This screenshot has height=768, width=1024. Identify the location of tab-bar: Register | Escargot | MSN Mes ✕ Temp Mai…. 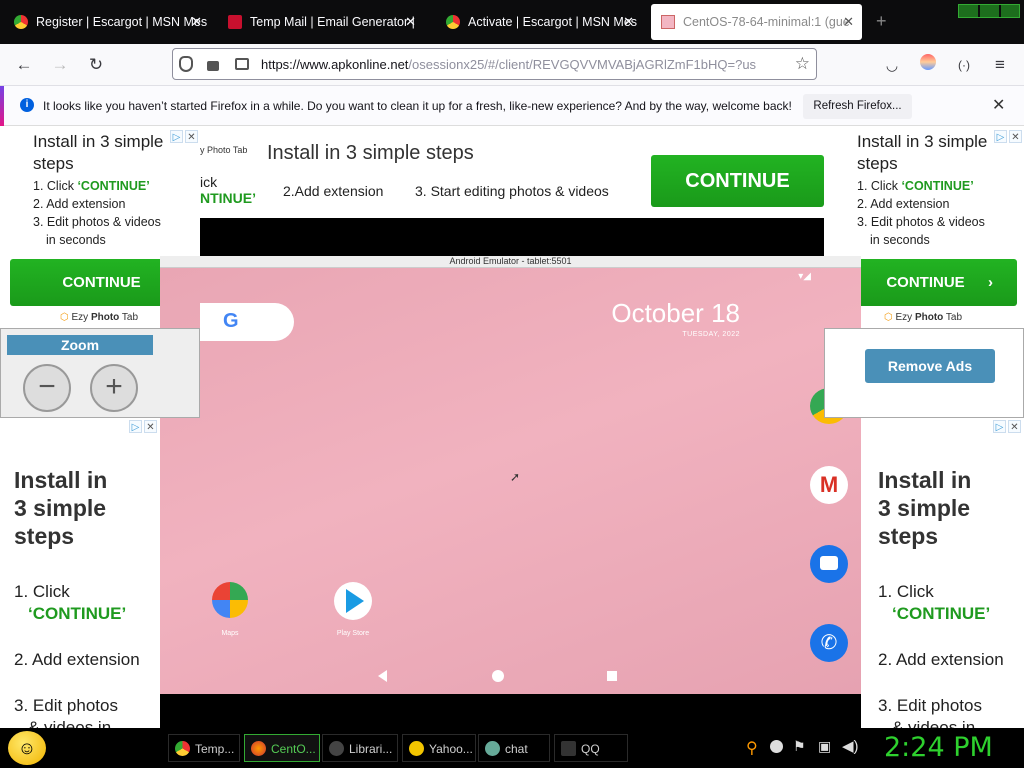
(512, 22).